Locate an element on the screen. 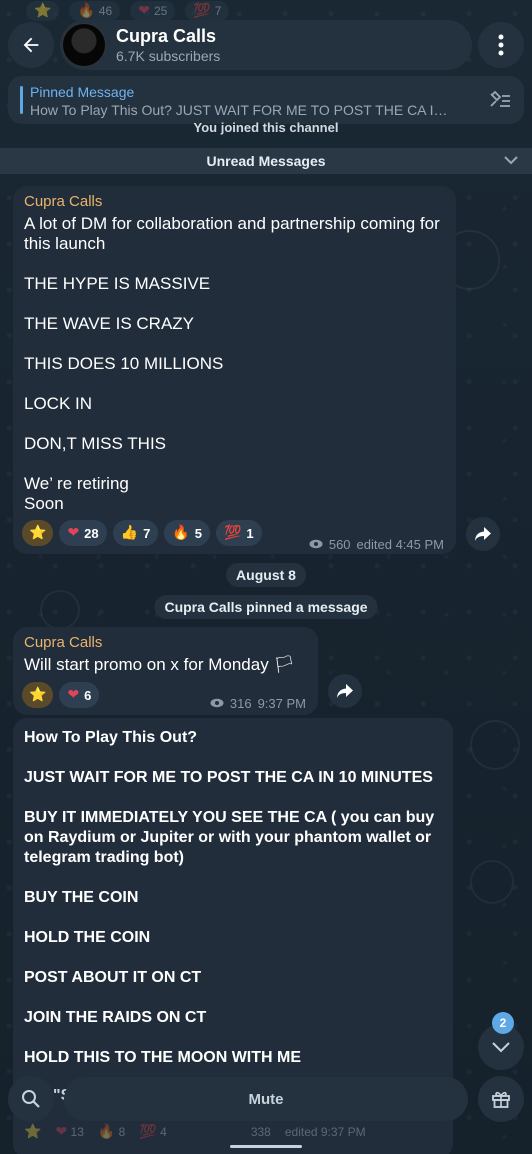 The height and width of the screenshot is (1154, 532). channel-title: Cupra Calls is located at coordinates (166, 36).